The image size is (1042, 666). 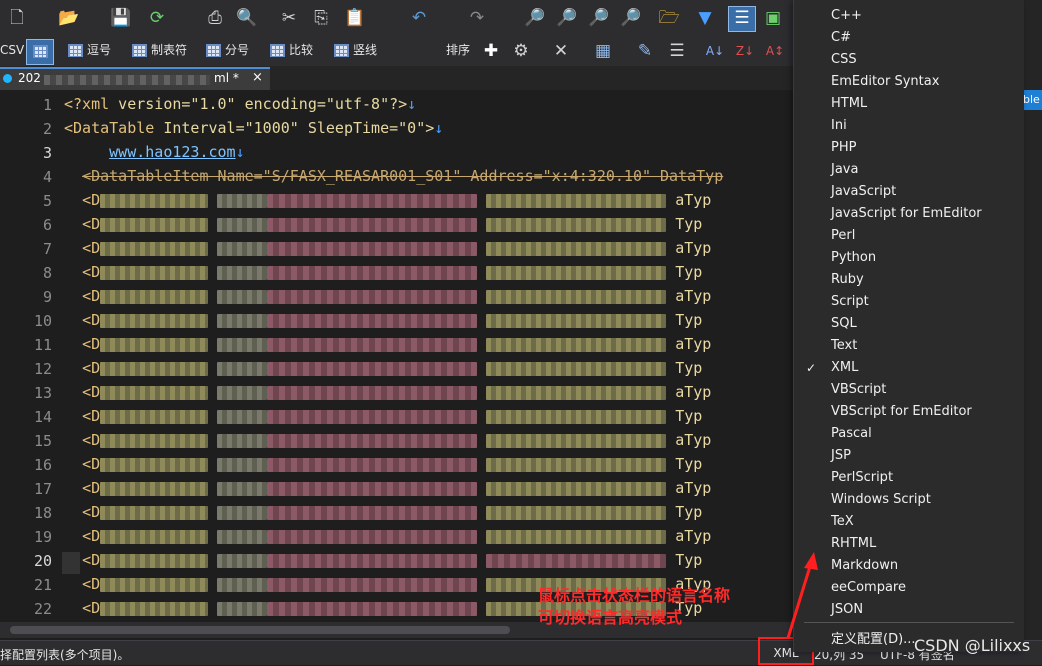 What do you see at coordinates (387, 248) in the screenshot?
I see `code-line: <D aTyp` at bounding box center [387, 248].